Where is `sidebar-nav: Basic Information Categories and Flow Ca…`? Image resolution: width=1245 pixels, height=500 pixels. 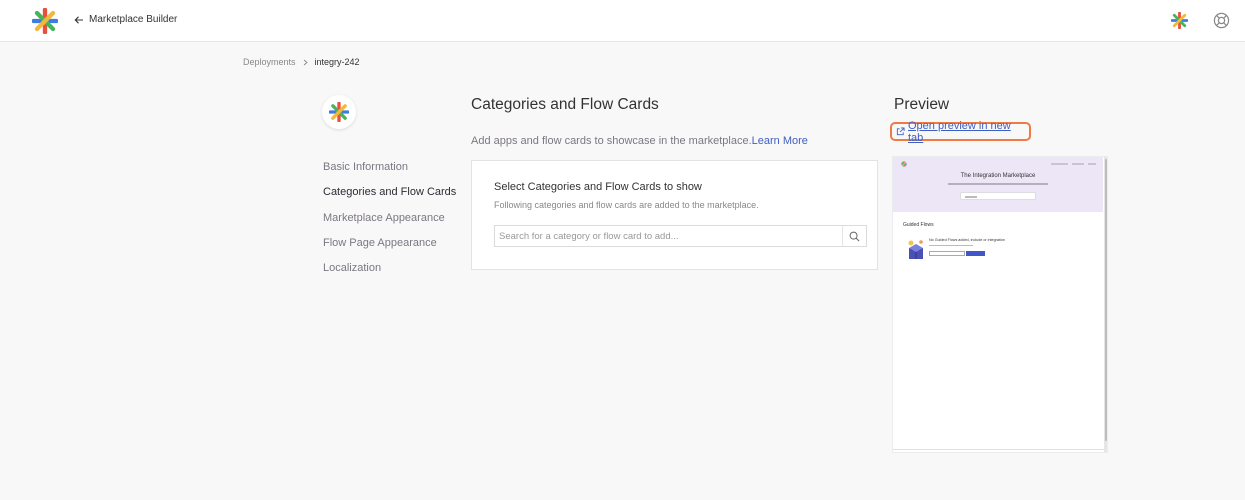 sidebar-nav: Basic Information Categories and Flow Ca… is located at coordinates (389, 223).